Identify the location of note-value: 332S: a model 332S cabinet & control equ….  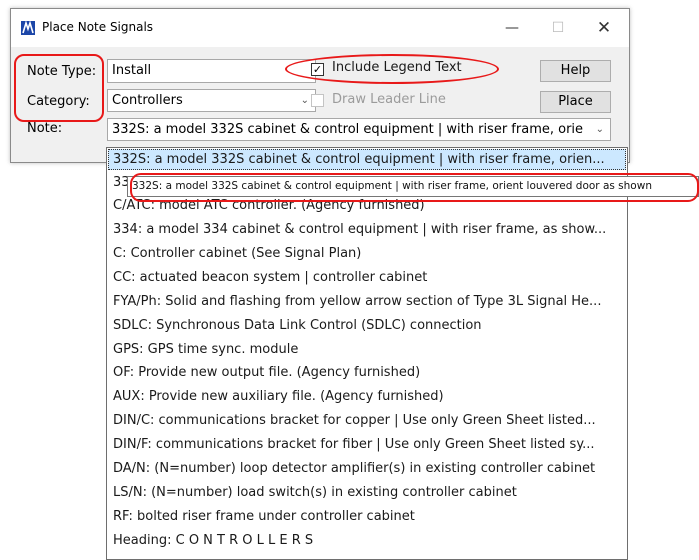
(348, 129).